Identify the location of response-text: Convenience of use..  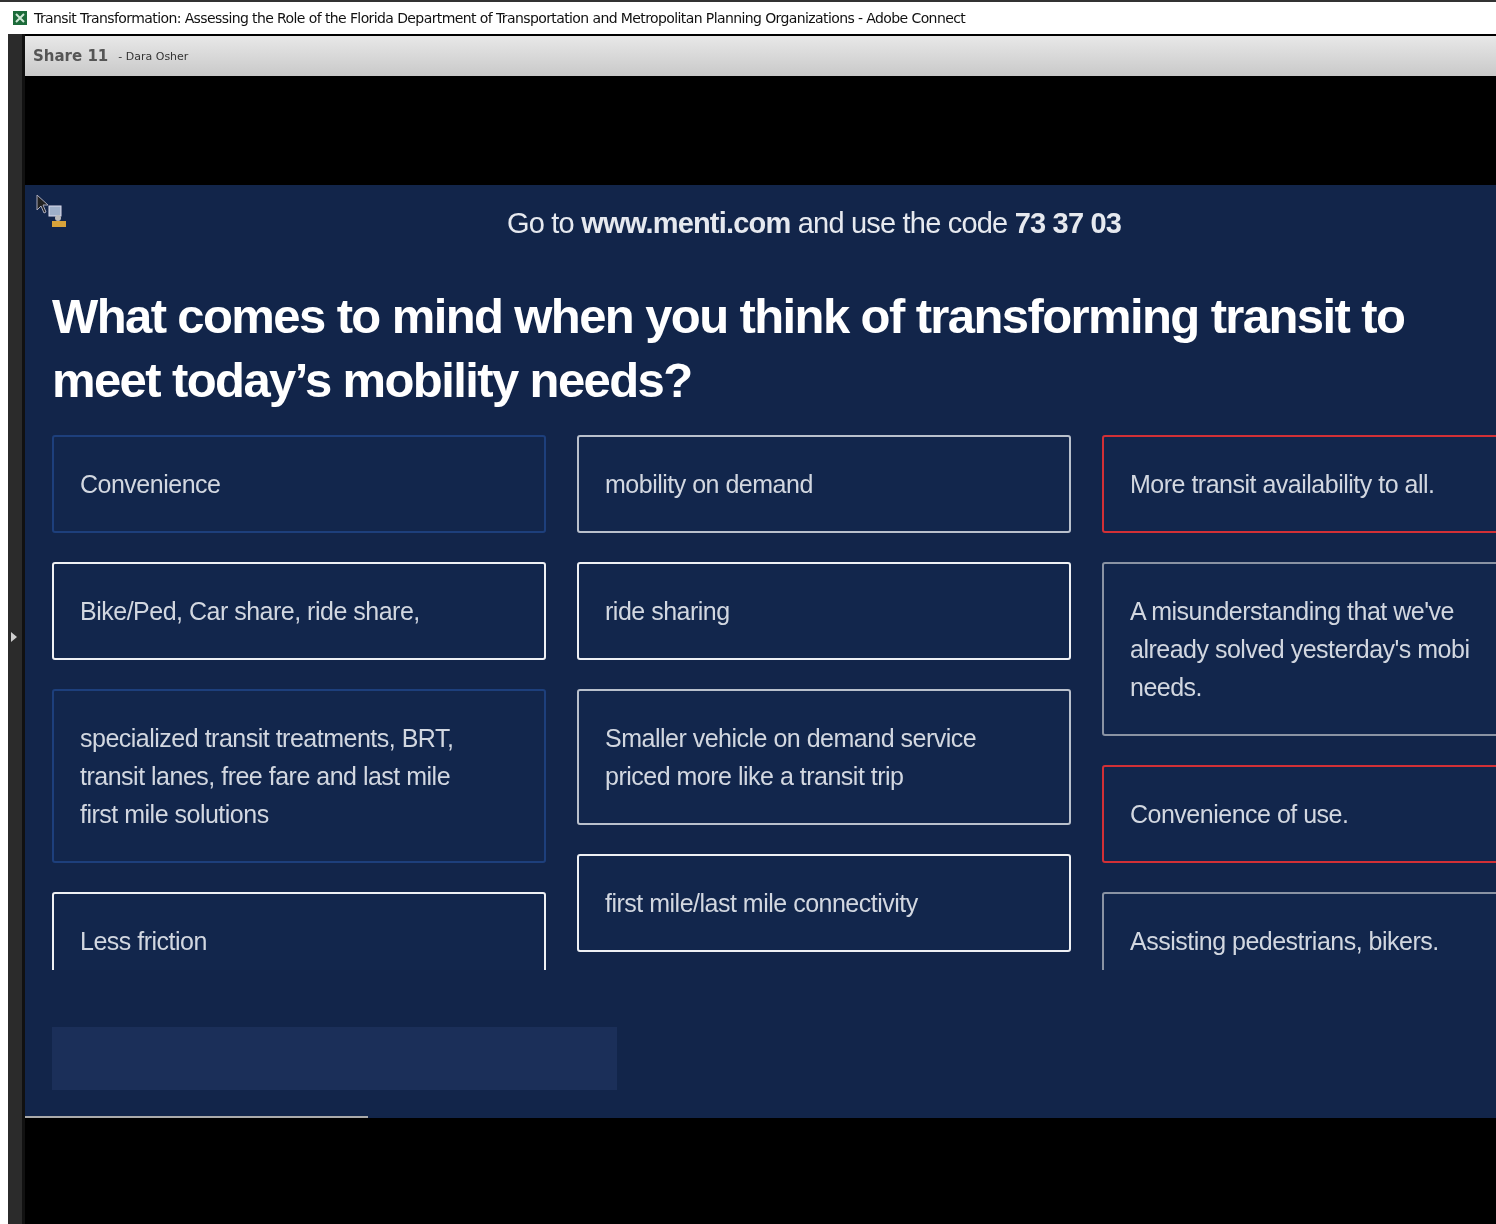
(1239, 814).